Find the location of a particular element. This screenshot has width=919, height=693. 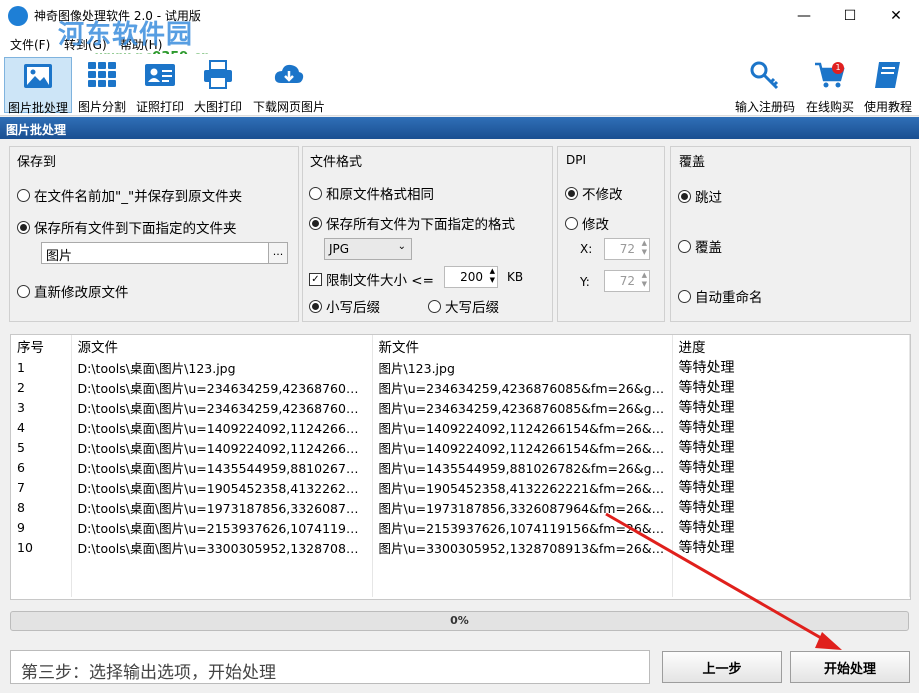

overwrite-option-overwrite: 覆盖 is located at coordinates (700, 246).